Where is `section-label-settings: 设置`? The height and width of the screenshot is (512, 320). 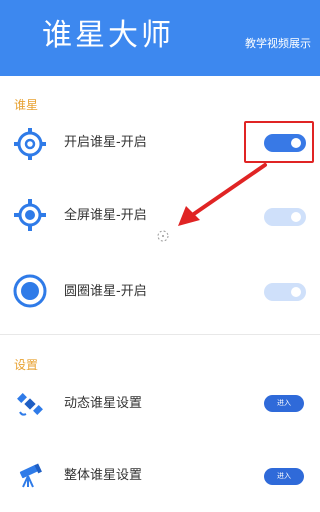 section-label-settings: 设置 is located at coordinates (26, 365).